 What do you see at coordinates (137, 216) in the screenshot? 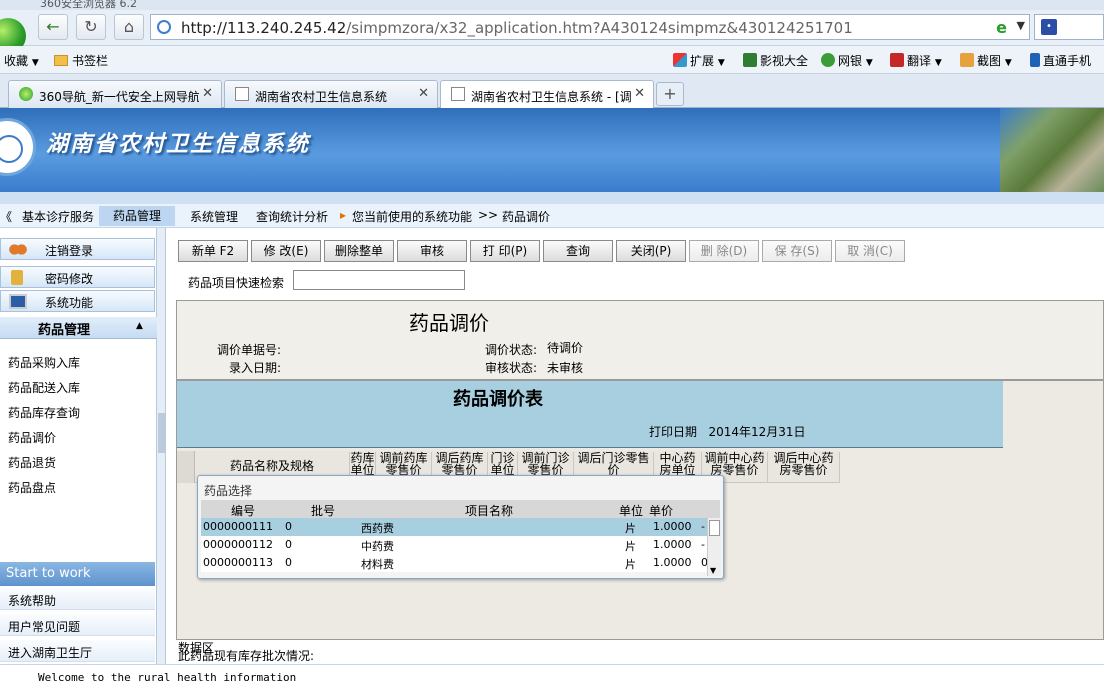
I see `nav-drug-management: 药品管理` at bounding box center [137, 216].